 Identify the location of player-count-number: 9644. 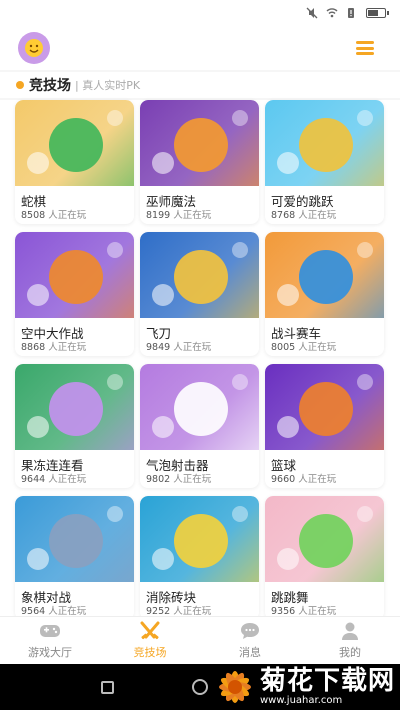
(33, 479).